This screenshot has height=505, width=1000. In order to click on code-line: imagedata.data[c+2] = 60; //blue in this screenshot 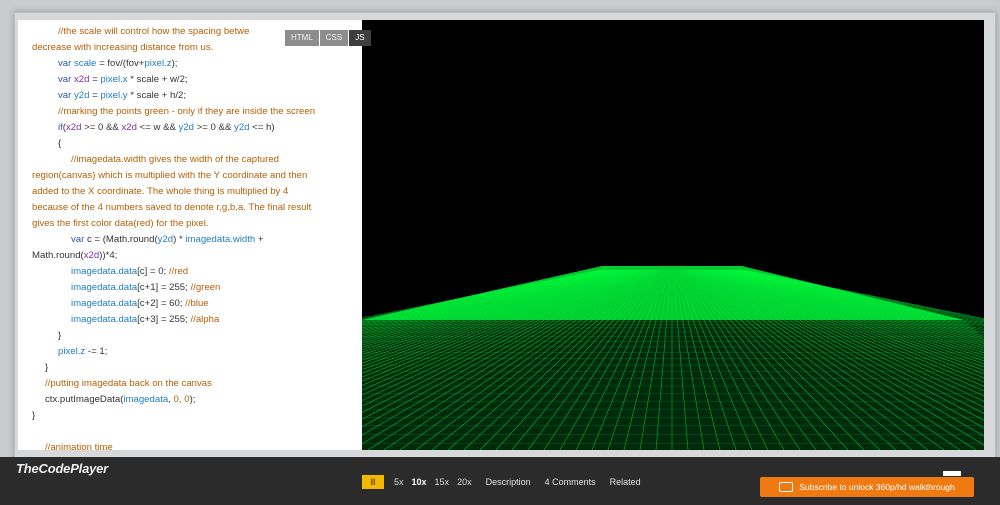, I will do `click(197, 304)`.